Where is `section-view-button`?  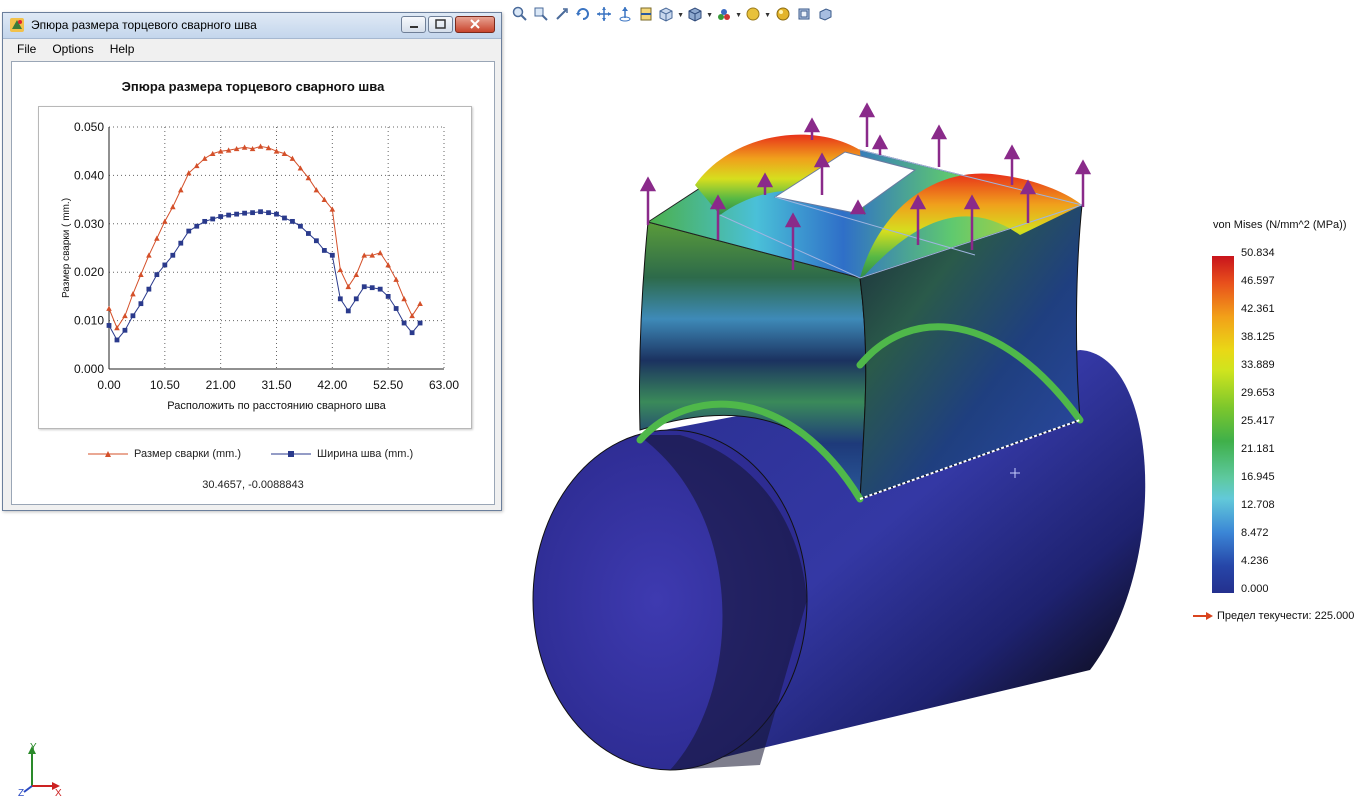
section-view-button is located at coordinates (646, 14).